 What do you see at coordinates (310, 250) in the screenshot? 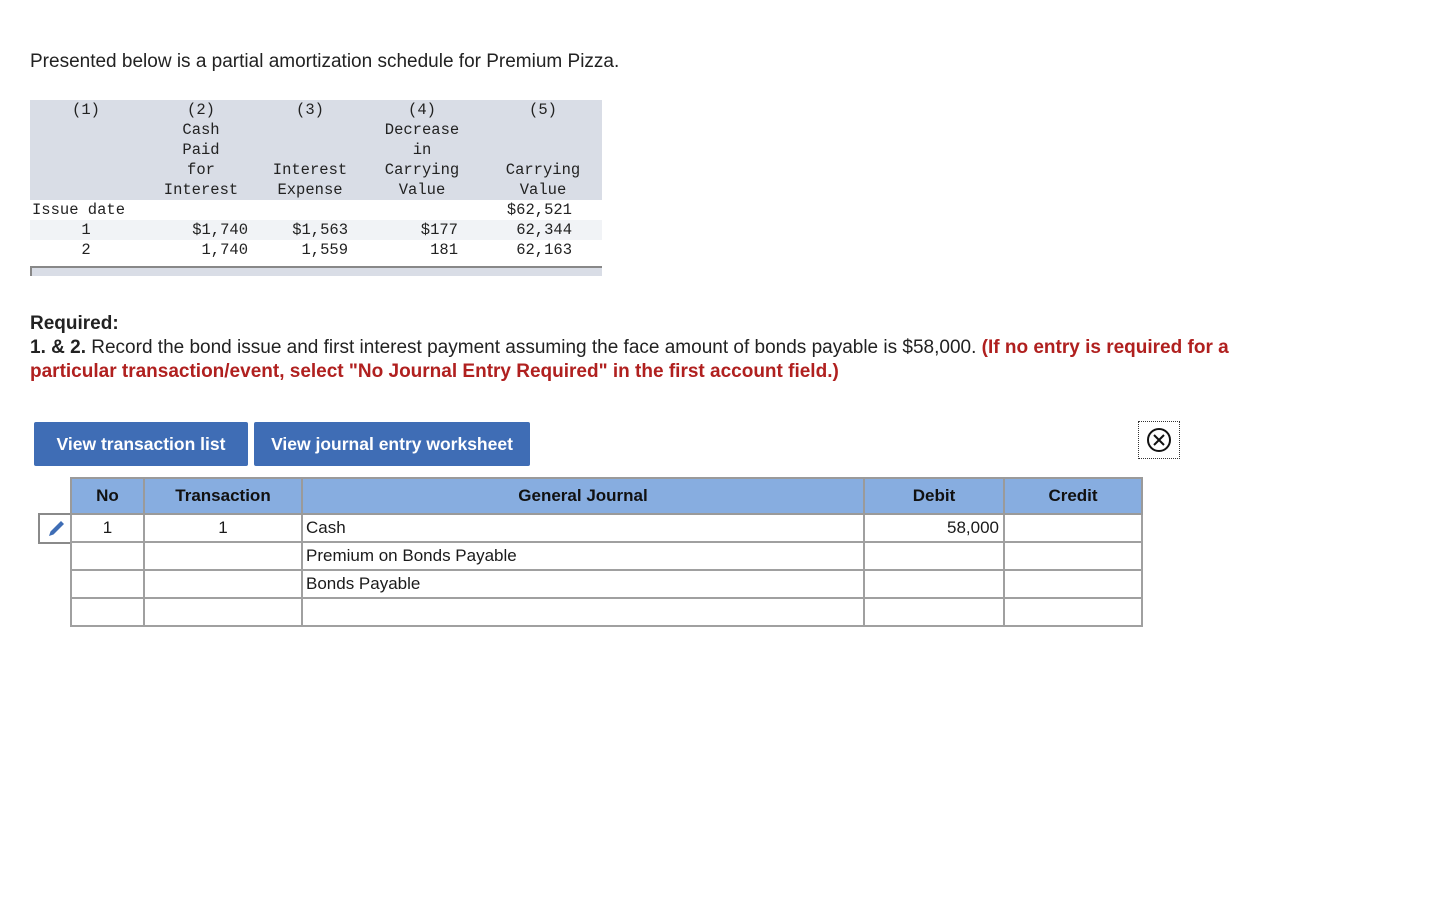
I see `interest-cell: 1,559` at bounding box center [310, 250].